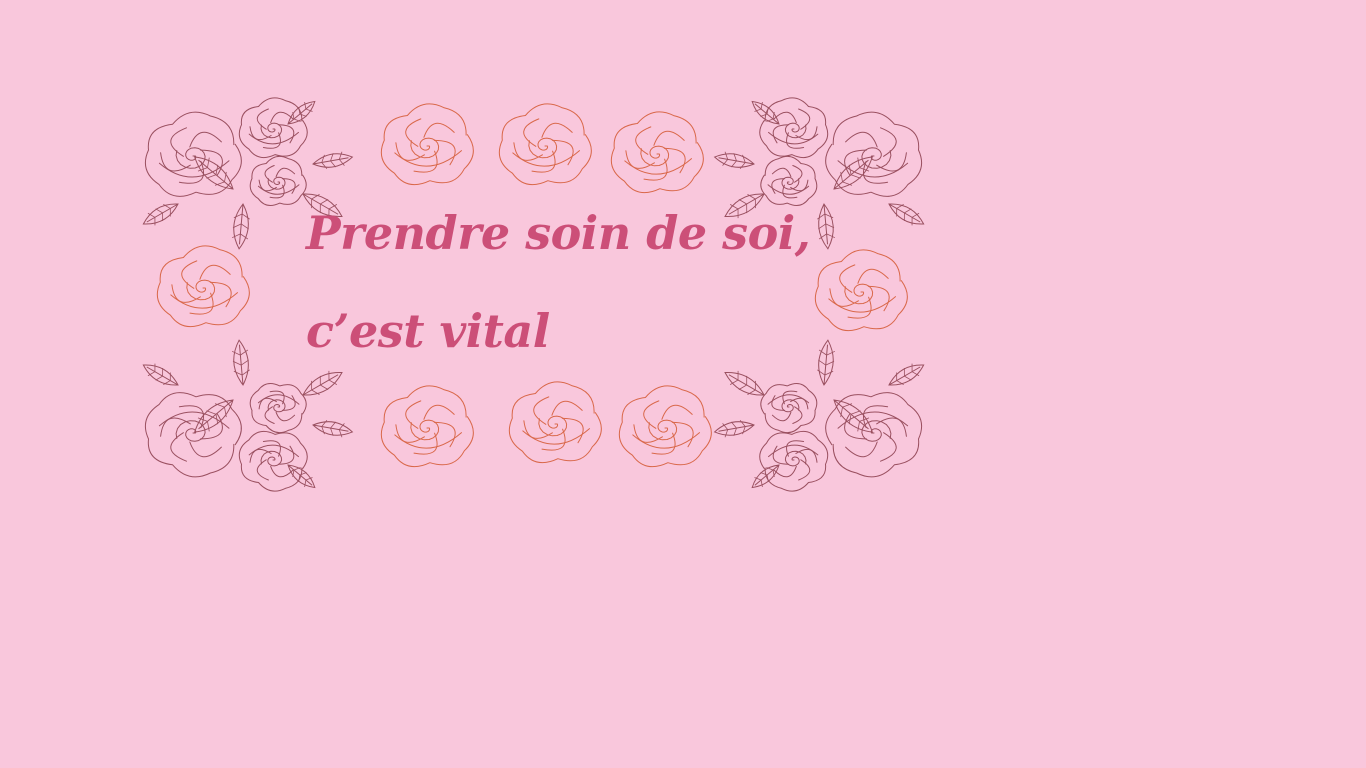 The image size is (1366, 768). Describe the element at coordinates (428, 331) in the screenshot. I see `quote-line-2: c’est vital` at that location.